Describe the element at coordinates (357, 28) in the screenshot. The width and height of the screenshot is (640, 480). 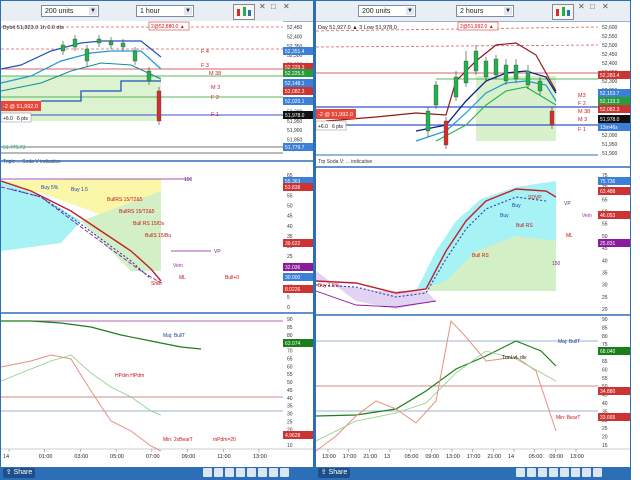
I see `price-info-text: Day 51,927.0 ▲ 3 Low 51,978.0` at that location.